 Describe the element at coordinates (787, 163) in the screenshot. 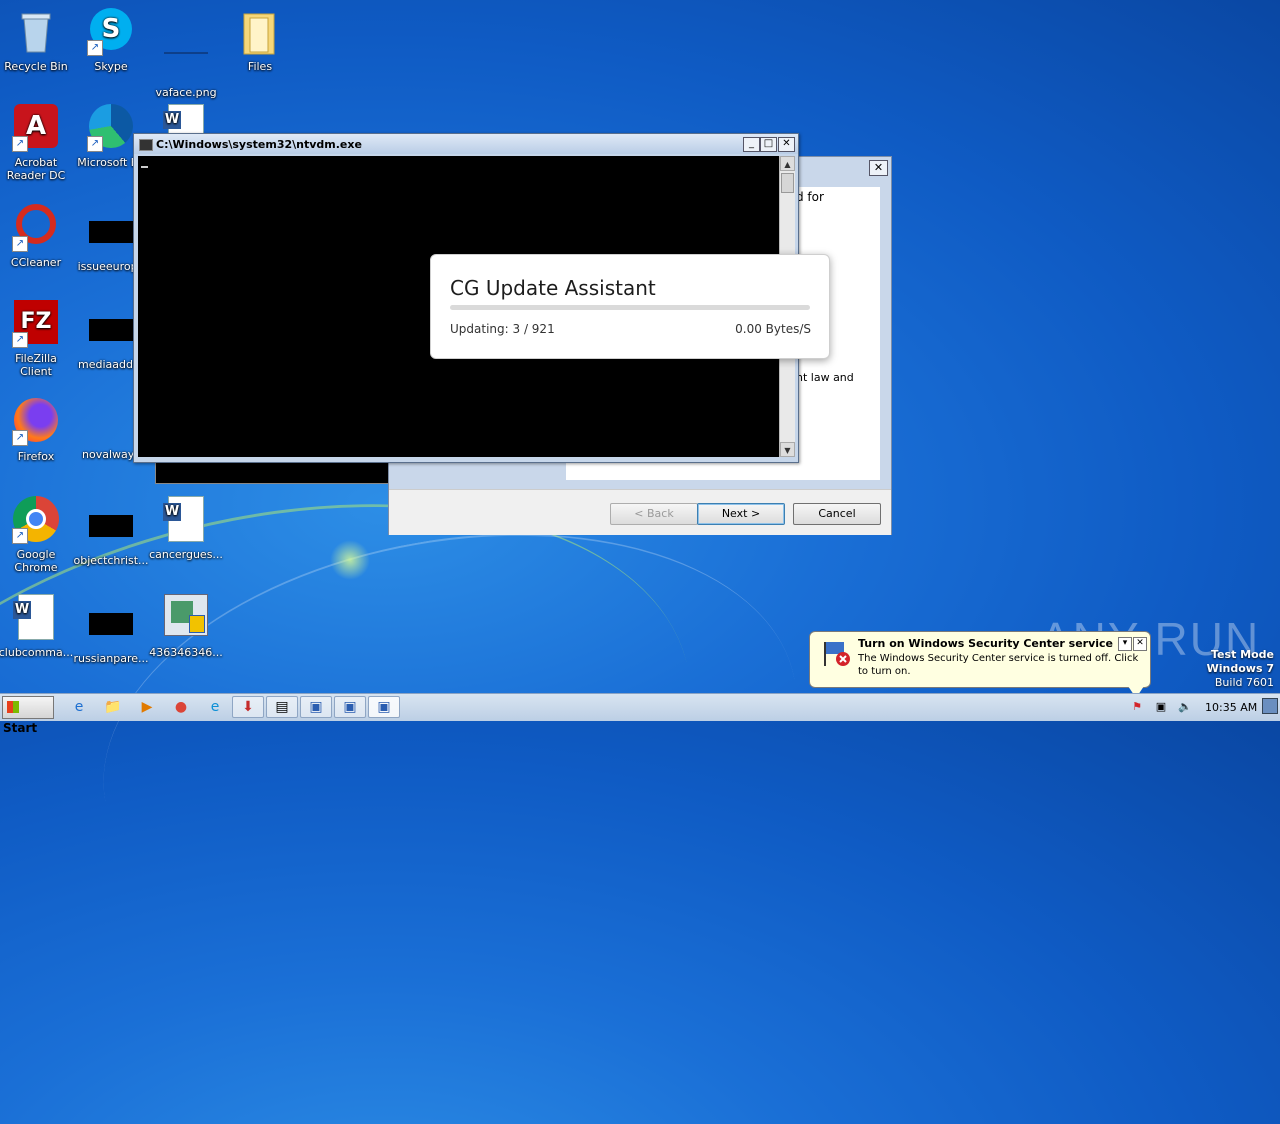

I see `scroll-up-arrow-icon: ▲` at that location.